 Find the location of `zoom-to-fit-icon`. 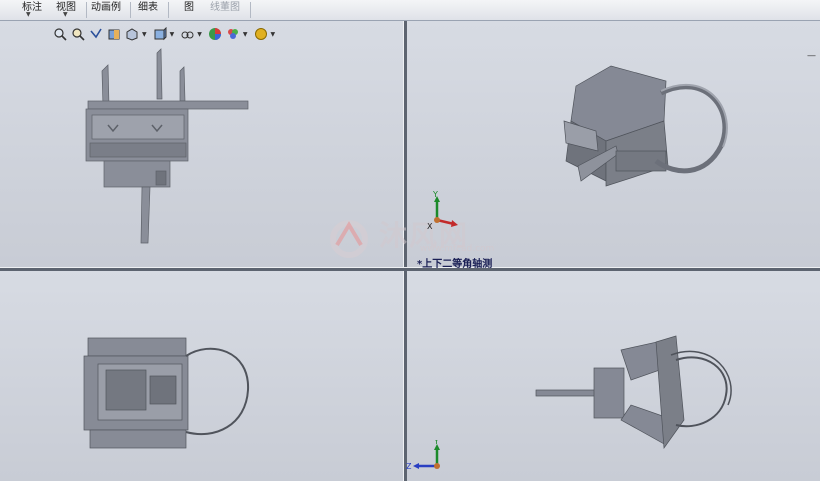

zoom-to-fit-icon is located at coordinates (60, 34).